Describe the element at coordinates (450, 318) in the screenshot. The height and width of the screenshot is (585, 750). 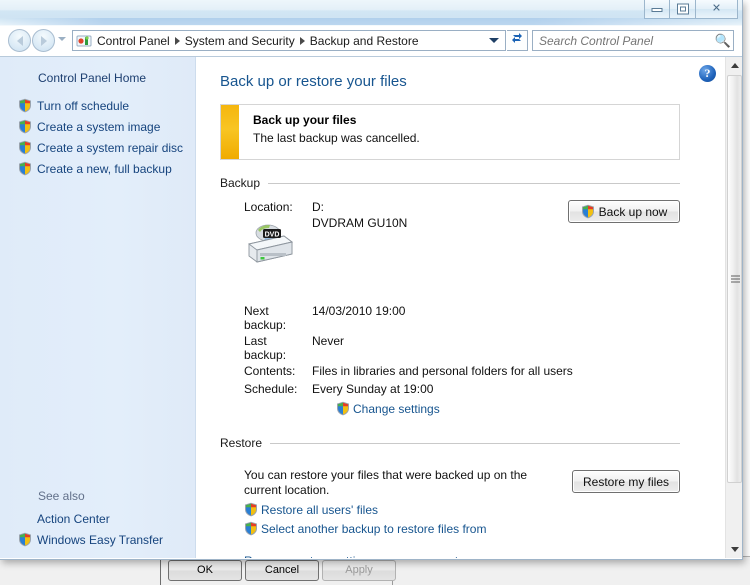
I see `next-backup-row: Next backup: 14/03/2010 19:00` at that location.